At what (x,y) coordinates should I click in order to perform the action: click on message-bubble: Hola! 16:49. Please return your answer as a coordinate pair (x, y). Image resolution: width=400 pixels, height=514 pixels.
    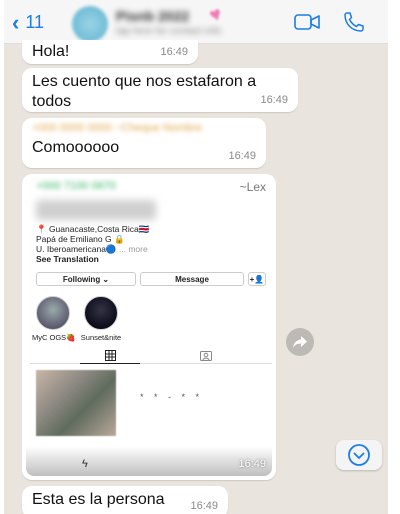
    Looking at the image, I should click on (110, 52).